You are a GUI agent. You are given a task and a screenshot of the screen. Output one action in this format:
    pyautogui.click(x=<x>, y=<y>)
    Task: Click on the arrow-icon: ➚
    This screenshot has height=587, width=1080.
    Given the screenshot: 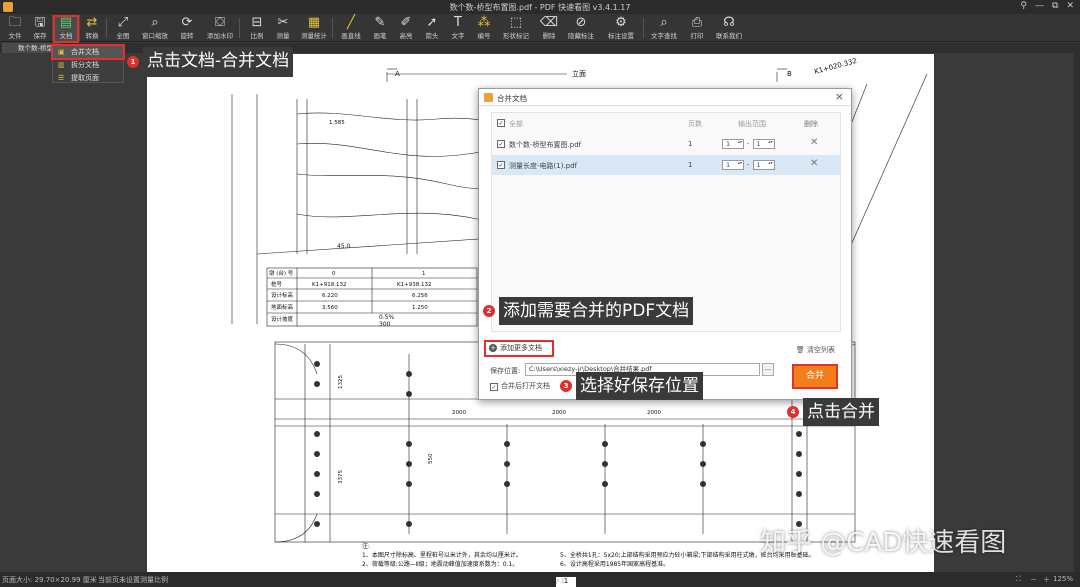 What is the action you would take?
    pyautogui.click(x=432, y=22)
    